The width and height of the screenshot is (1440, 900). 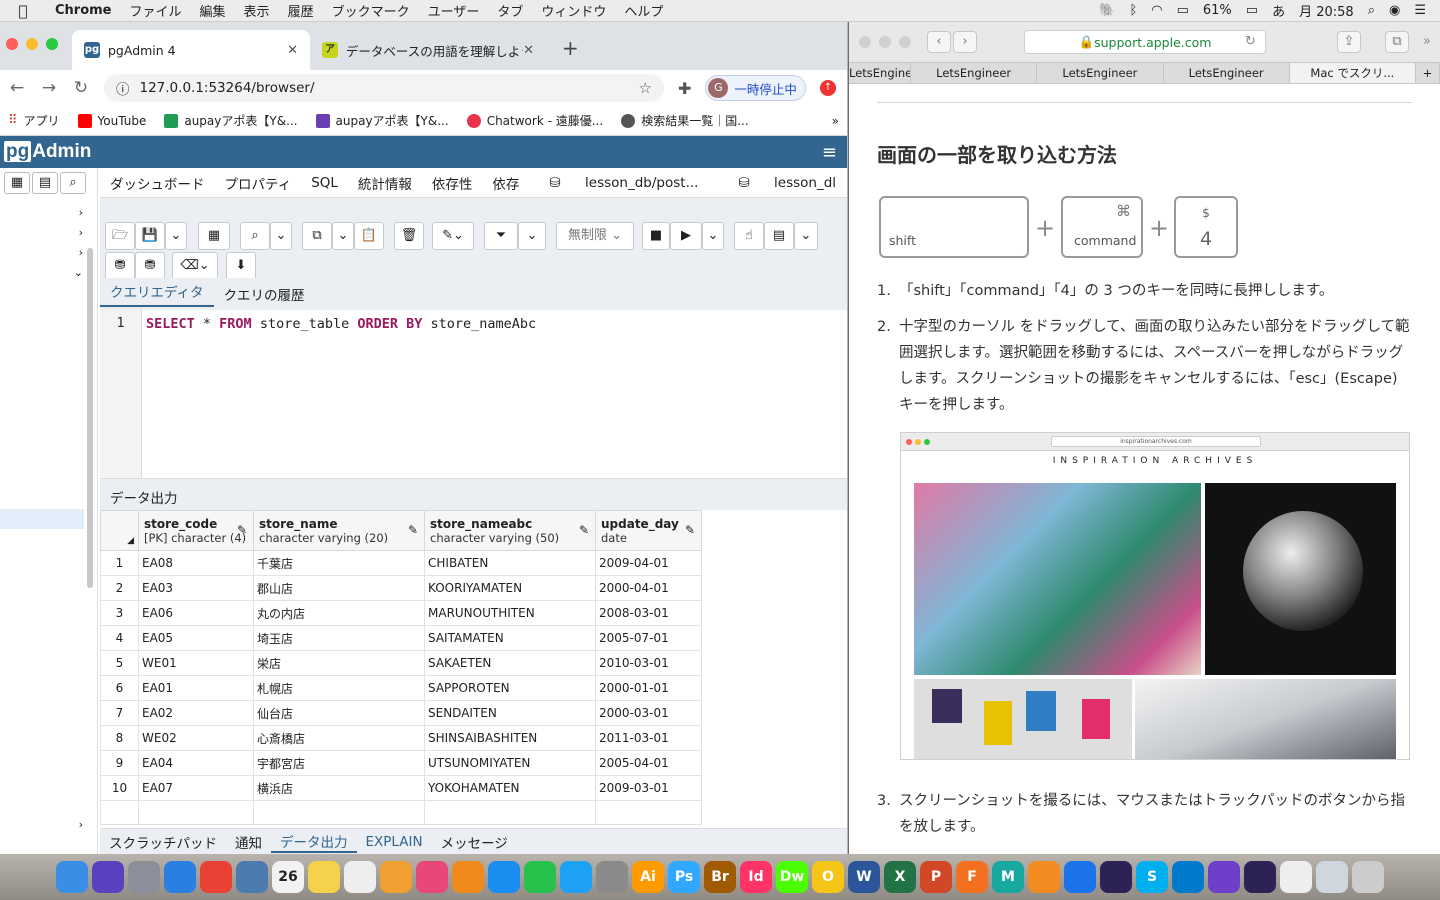 What do you see at coordinates (157, 183) in the screenshot?
I see `tab-dashboard: ダッシュボード` at bounding box center [157, 183].